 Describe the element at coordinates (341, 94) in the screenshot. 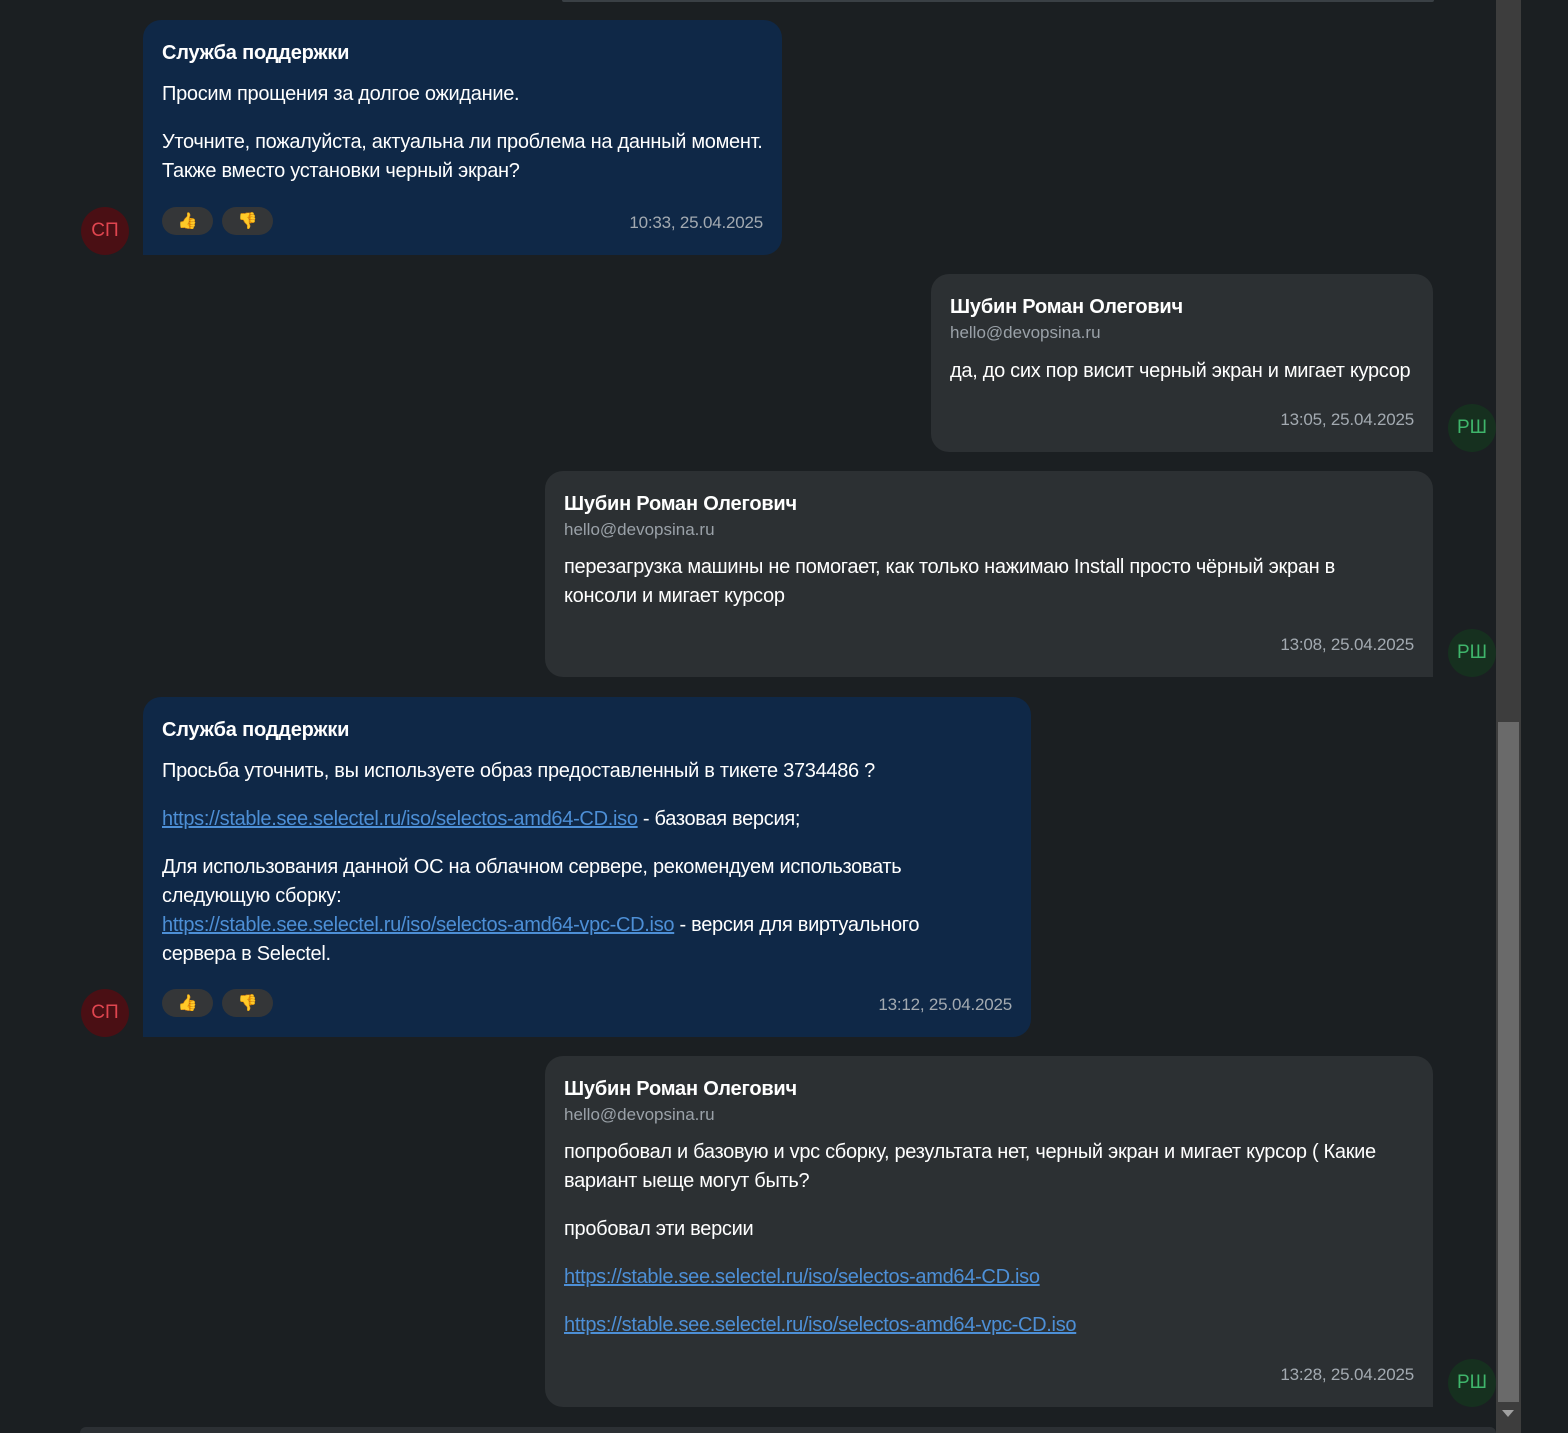

I see `message-text: Просим прощения за долгое ожидание.` at that location.